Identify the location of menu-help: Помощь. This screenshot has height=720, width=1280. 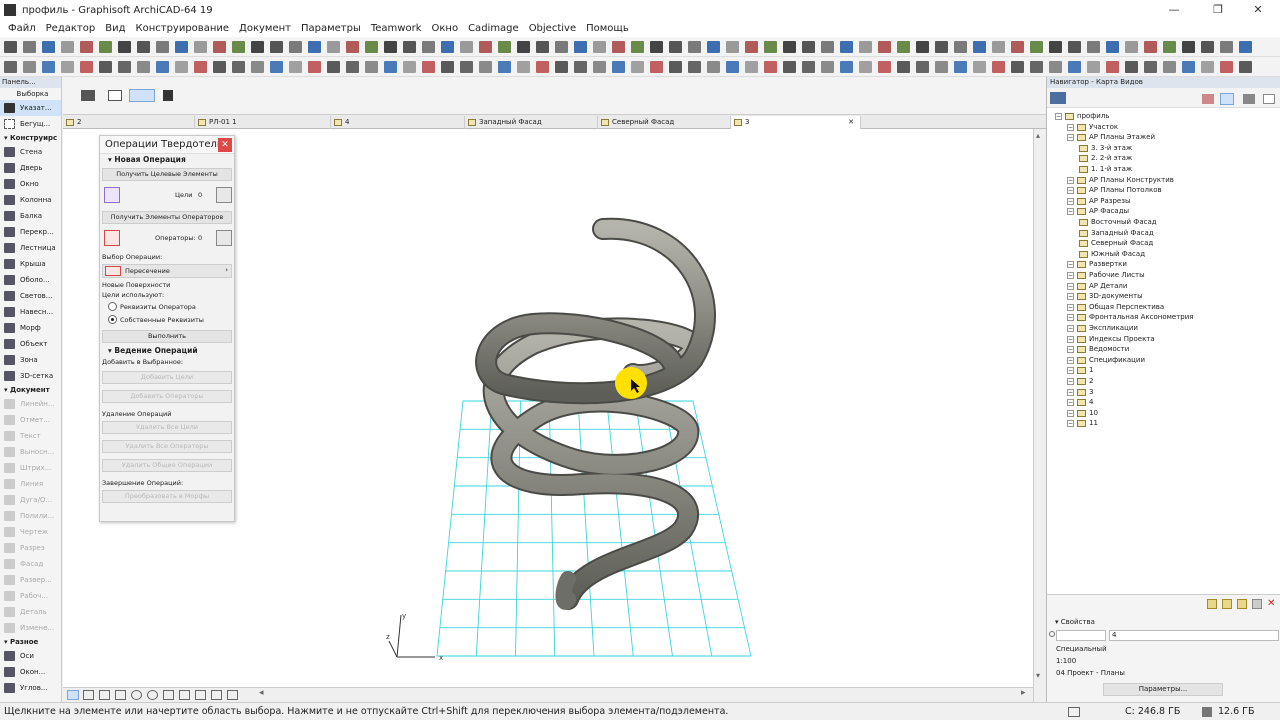
(607, 28).